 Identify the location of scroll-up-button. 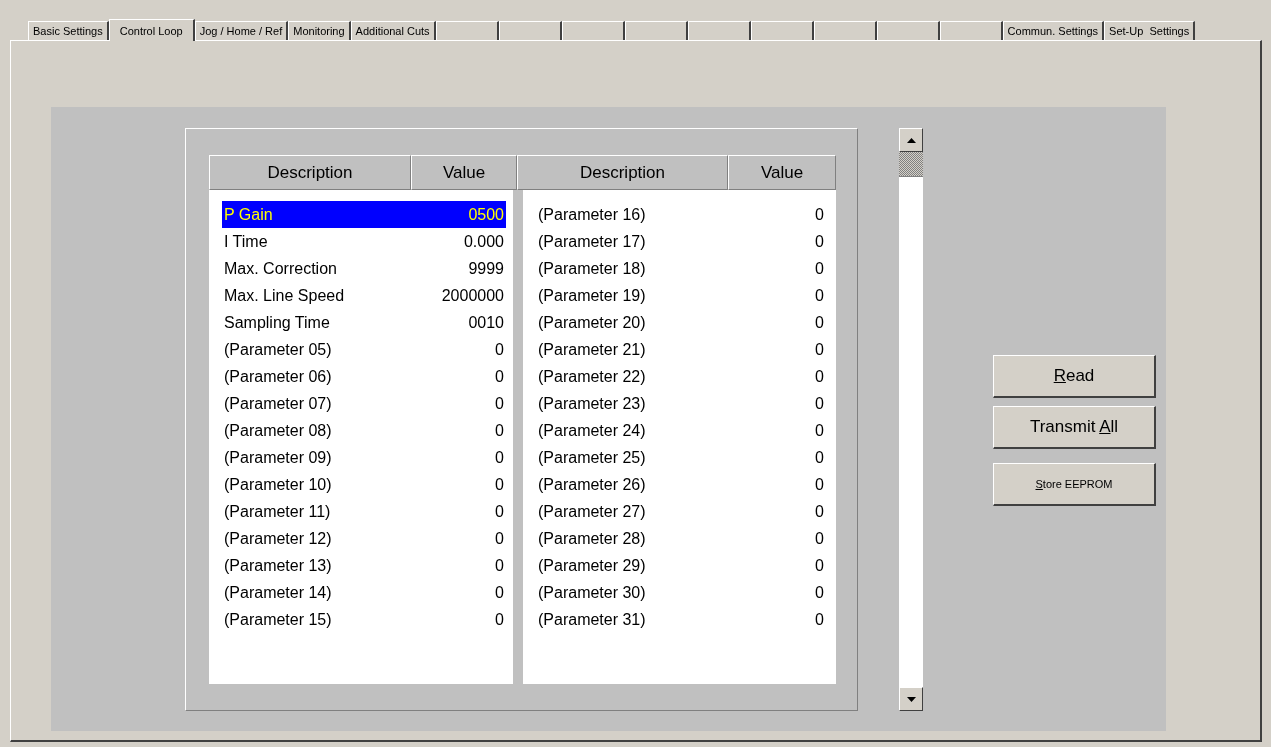
(911, 140).